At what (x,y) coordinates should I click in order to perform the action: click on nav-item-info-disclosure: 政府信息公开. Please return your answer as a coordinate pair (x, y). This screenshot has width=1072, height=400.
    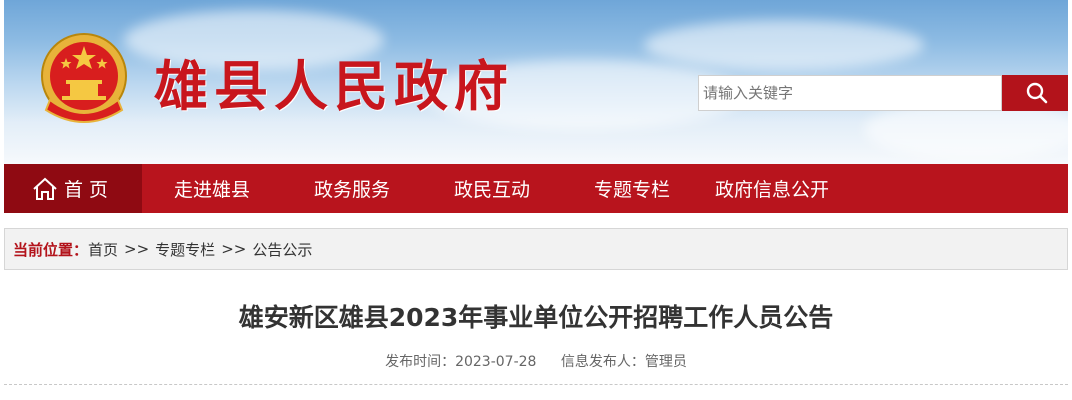
    Looking at the image, I should click on (772, 188).